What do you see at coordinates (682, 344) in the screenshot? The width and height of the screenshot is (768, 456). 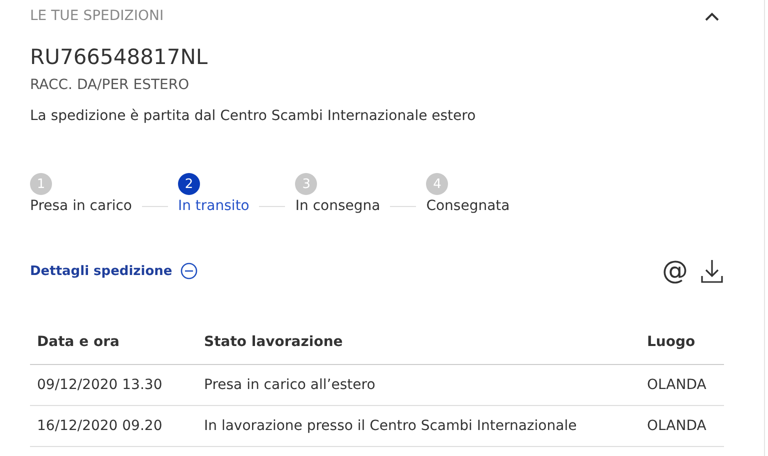 I see `column-header: Luogo` at bounding box center [682, 344].